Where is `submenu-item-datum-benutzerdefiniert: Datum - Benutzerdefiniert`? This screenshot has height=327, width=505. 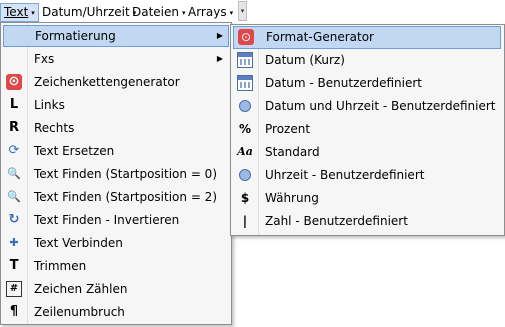 submenu-item-datum-benutzerdefiniert: Datum - Benutzerdefiniert is located at coordinates (367, 83).